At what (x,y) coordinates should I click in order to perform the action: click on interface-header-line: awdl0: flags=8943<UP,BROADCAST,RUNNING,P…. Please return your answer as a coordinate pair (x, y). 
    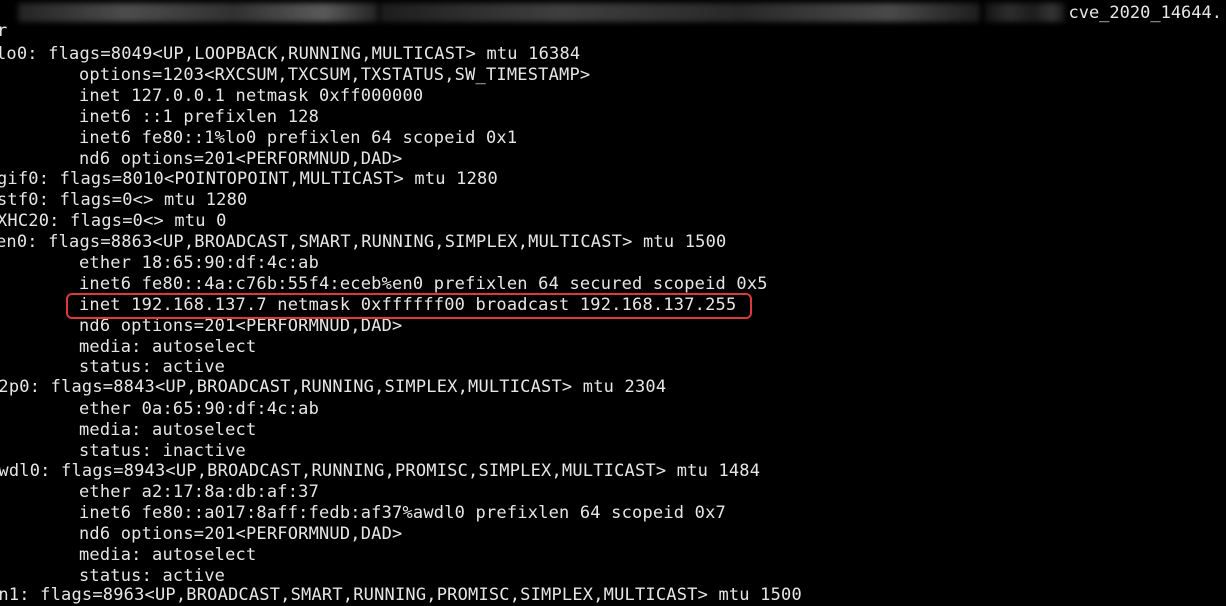
    Looking at the image, I should click on (380, 471).